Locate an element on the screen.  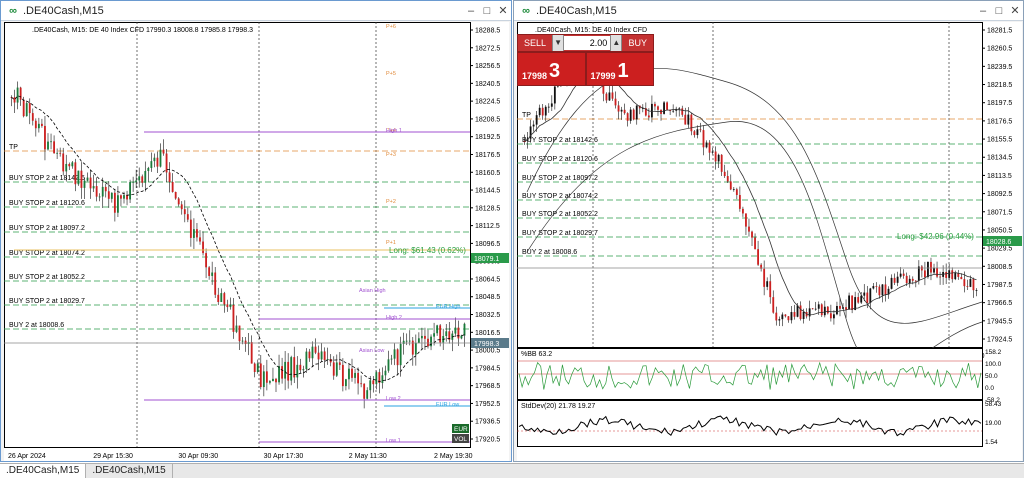
x-tick-label: 2 May 19:30 is located at coordinates (453, 456).